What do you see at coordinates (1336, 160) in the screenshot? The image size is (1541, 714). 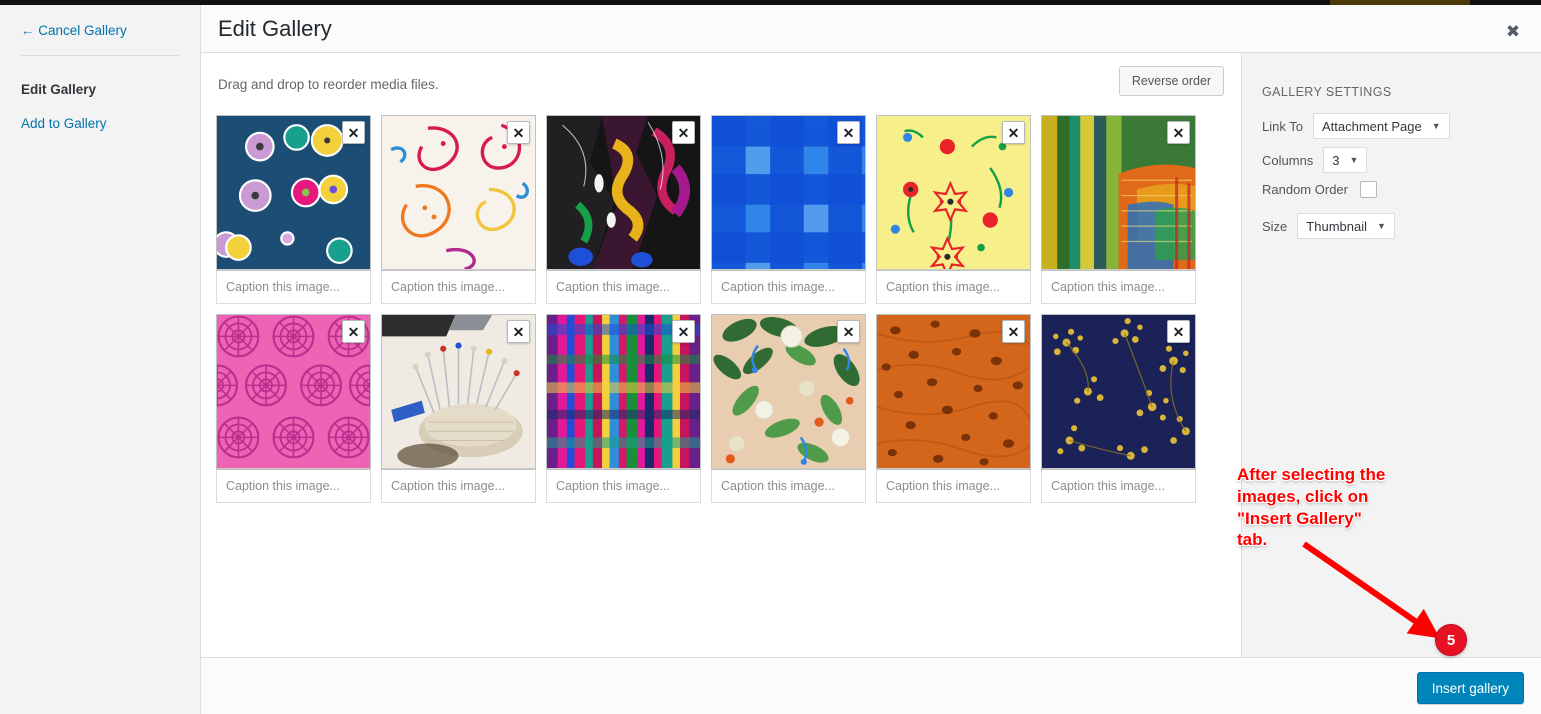 I see `columns-value: 3` at bounding box center [1336, 160].